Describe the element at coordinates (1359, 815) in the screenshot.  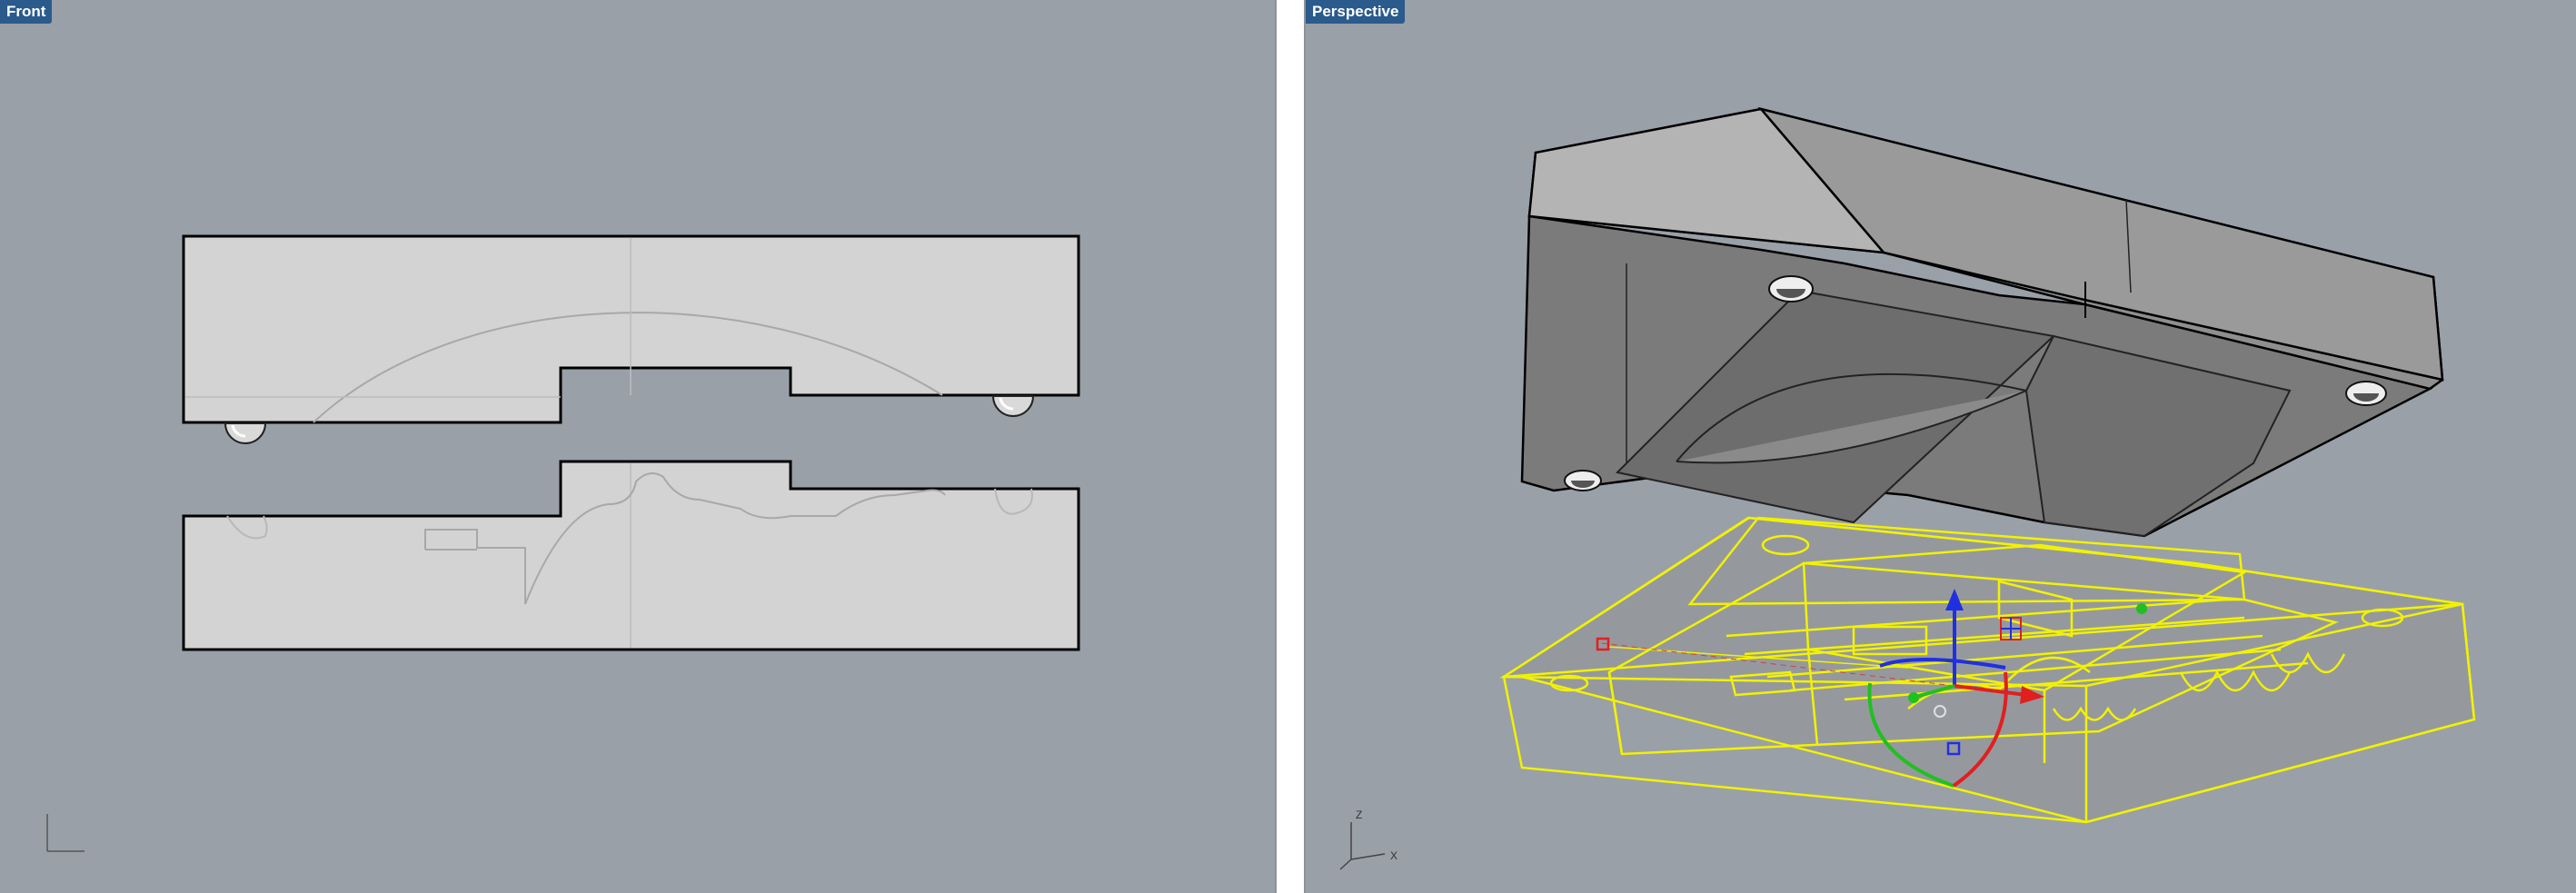
I see `axis-z-label: Z` at that location.